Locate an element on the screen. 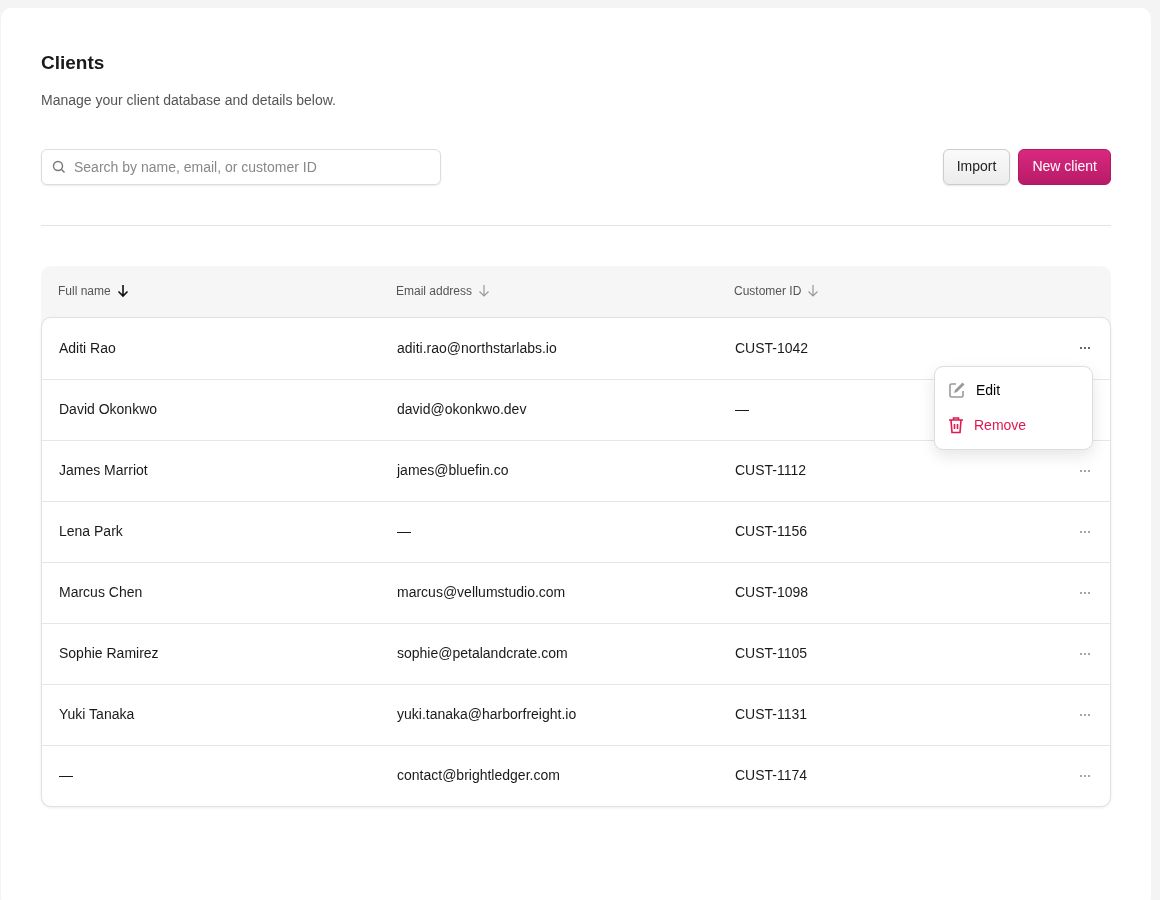  pencil-icon is located at coordinates (957, 390).